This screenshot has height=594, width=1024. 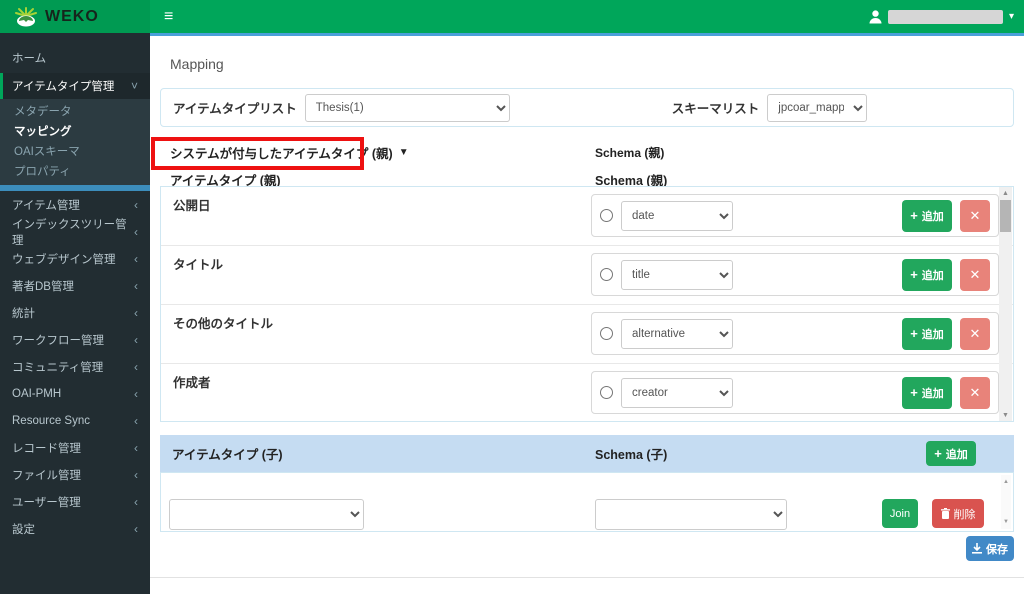 What do you see at coordinates (677, 215) in the screenshot?
I see `schema-select: date` at bounding box center [677, 215].